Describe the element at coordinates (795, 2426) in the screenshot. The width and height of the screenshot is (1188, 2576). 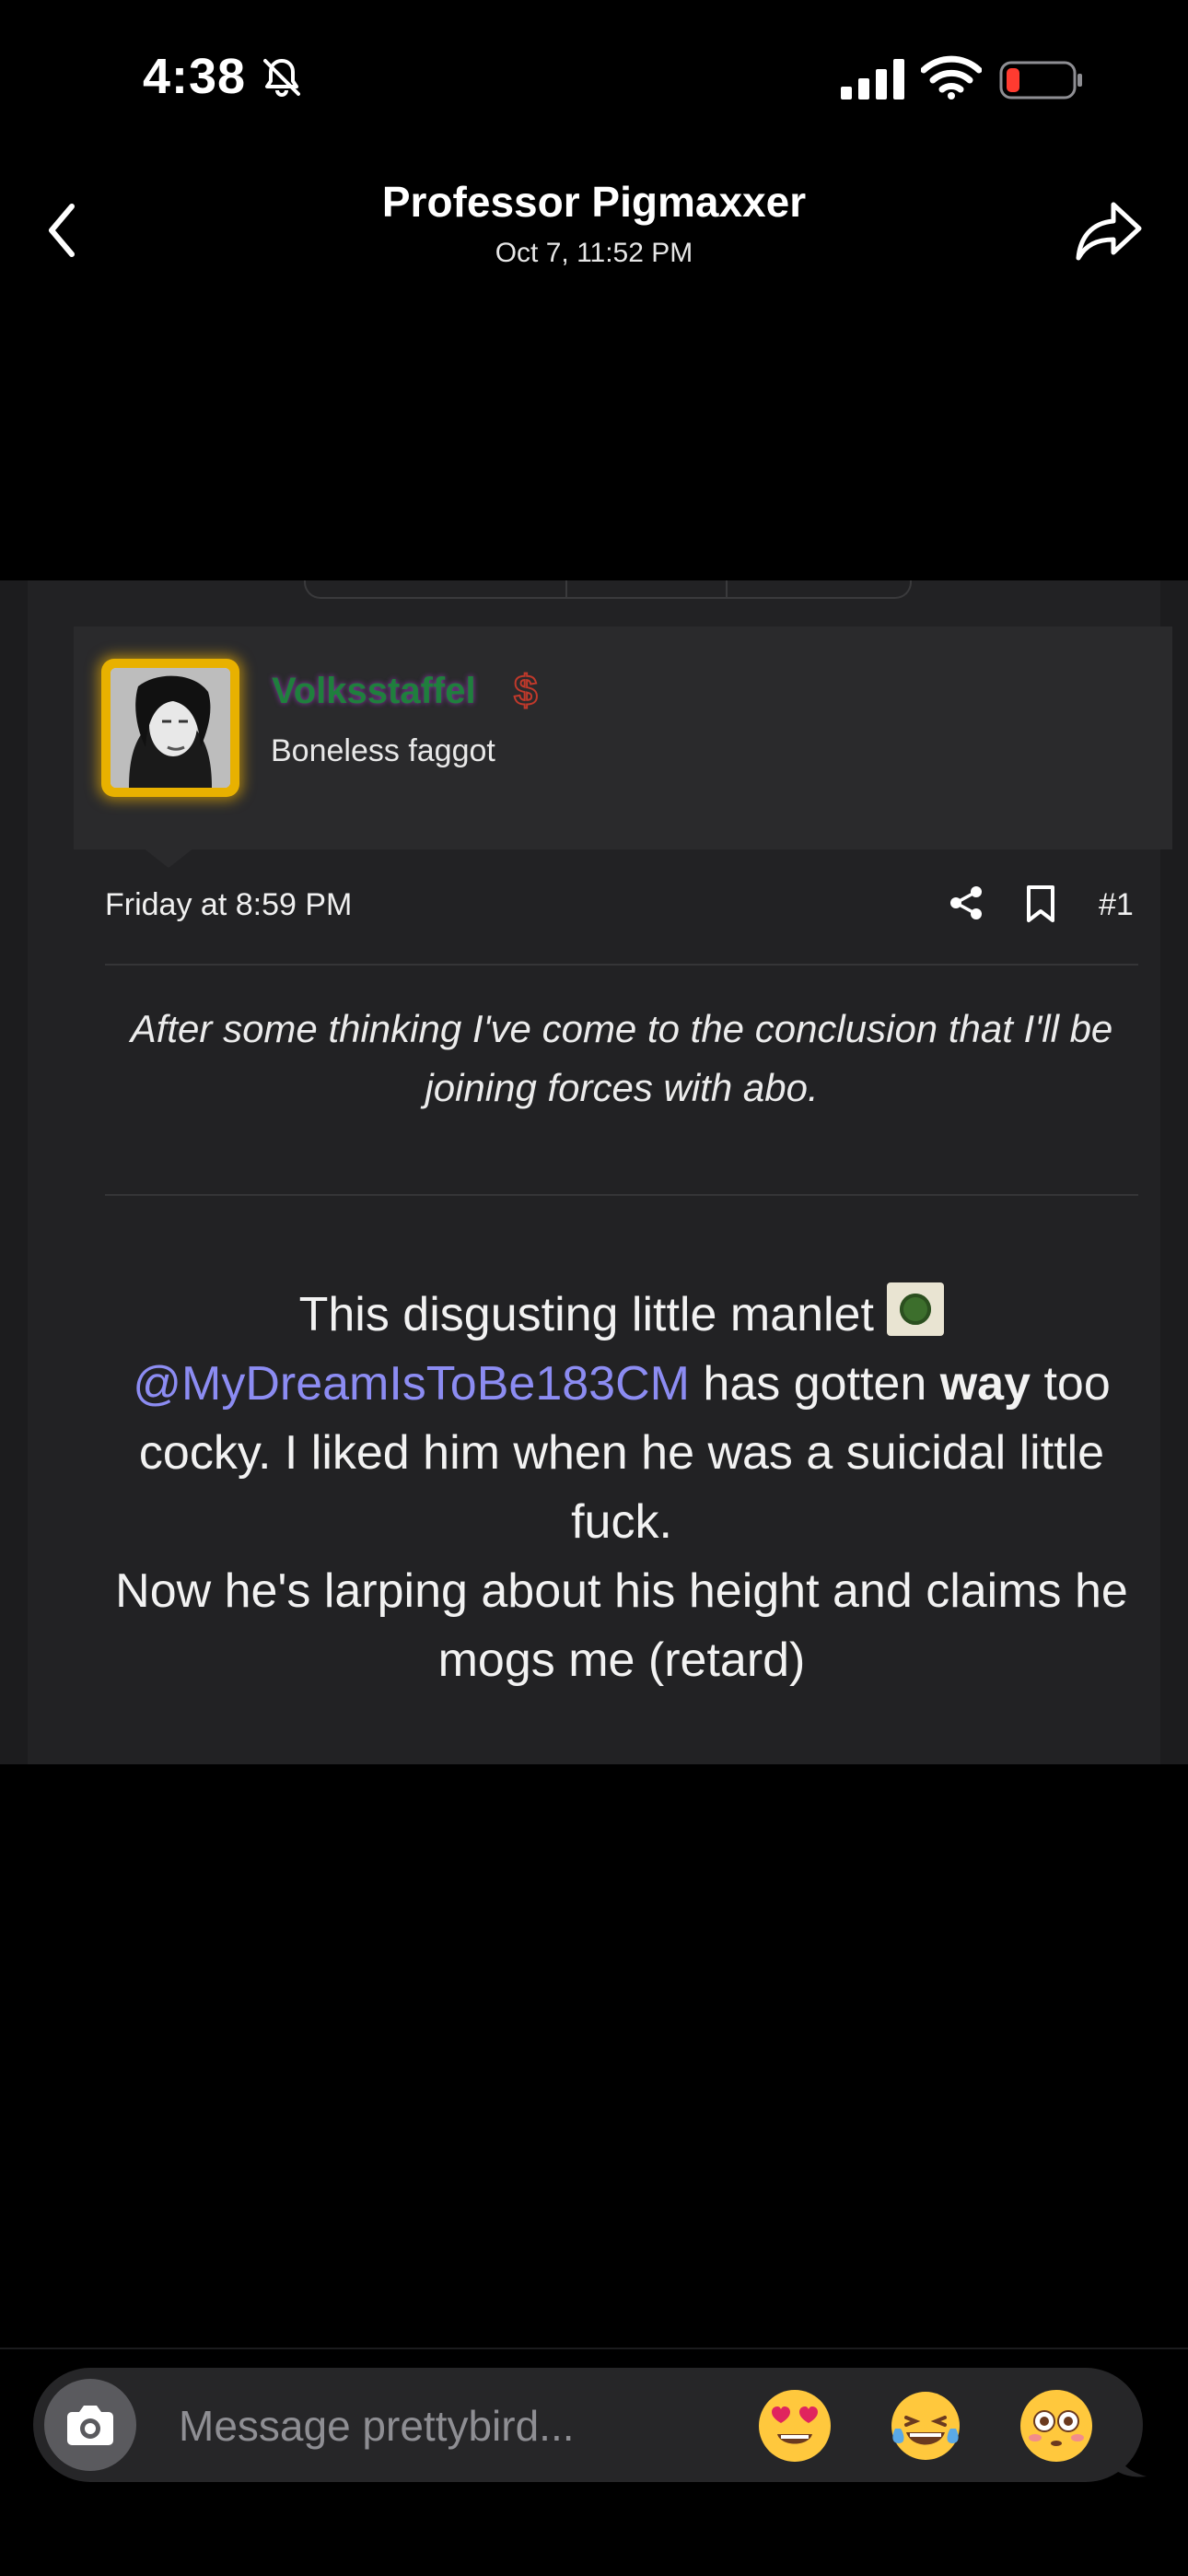
I see `heart-eyes-emoji-icon` at that location.